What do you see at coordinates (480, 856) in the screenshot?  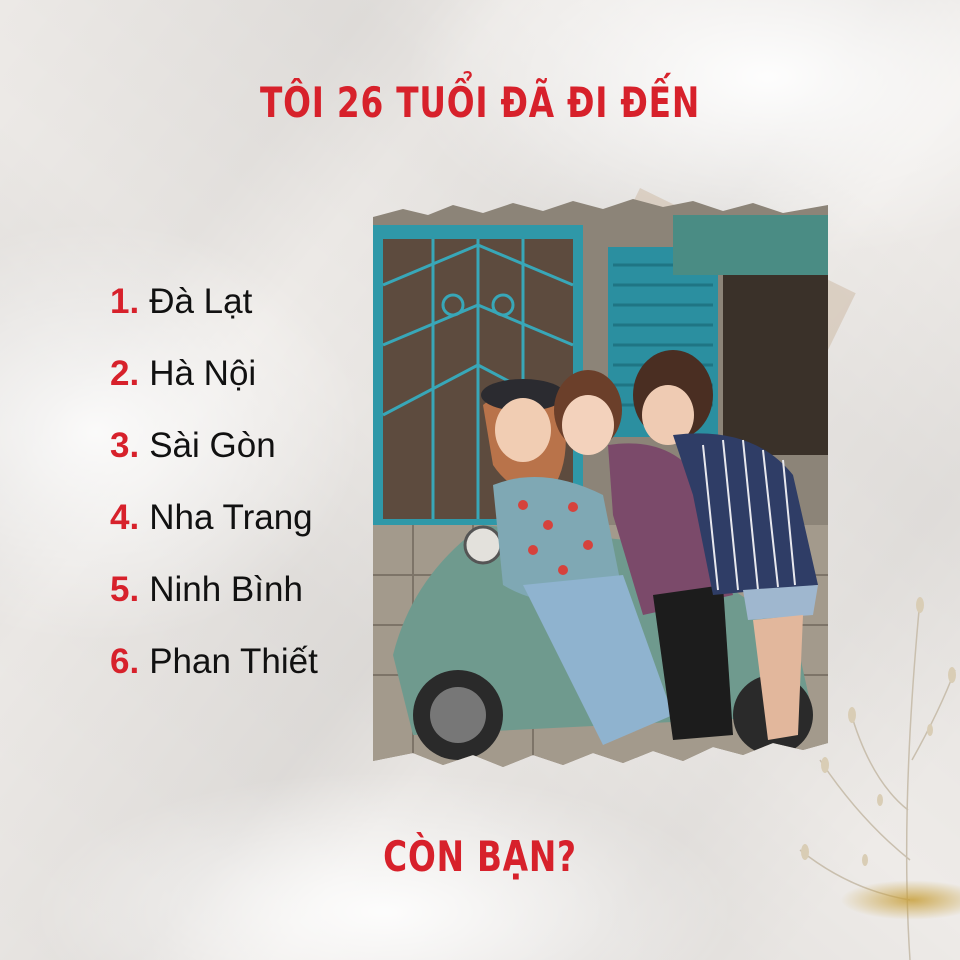 I see `closing-question: CÒN BẠN?` at bounding box center [480, 856].